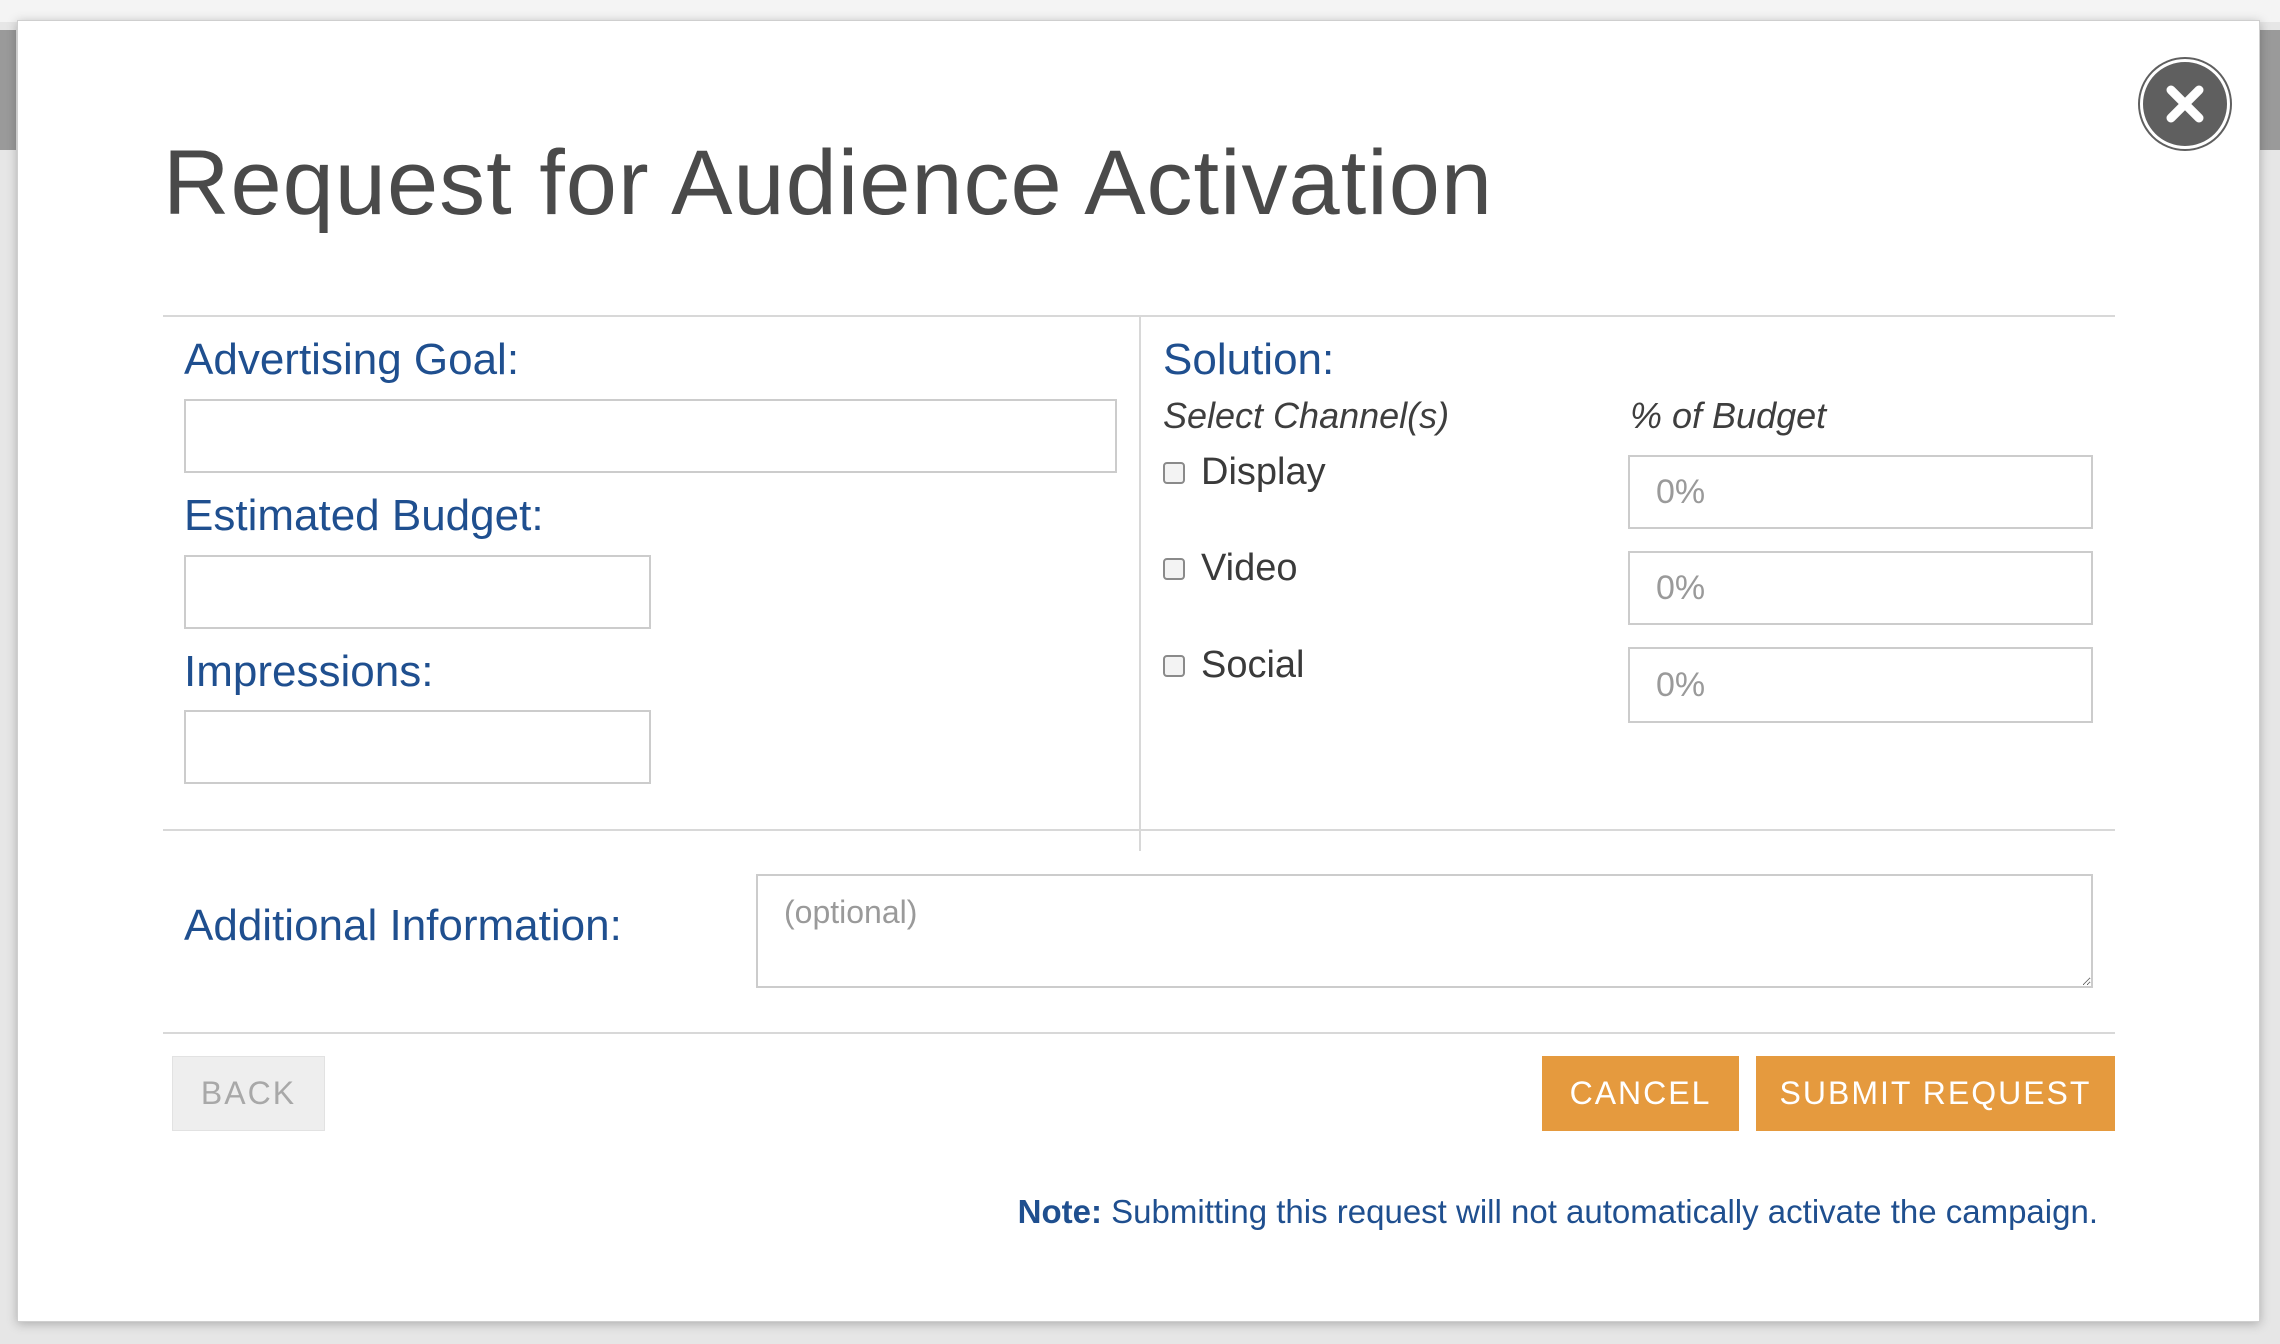  Describe the element at coordinates (1140, 583) in the screenshot. I see `divider-vertical` at that location.